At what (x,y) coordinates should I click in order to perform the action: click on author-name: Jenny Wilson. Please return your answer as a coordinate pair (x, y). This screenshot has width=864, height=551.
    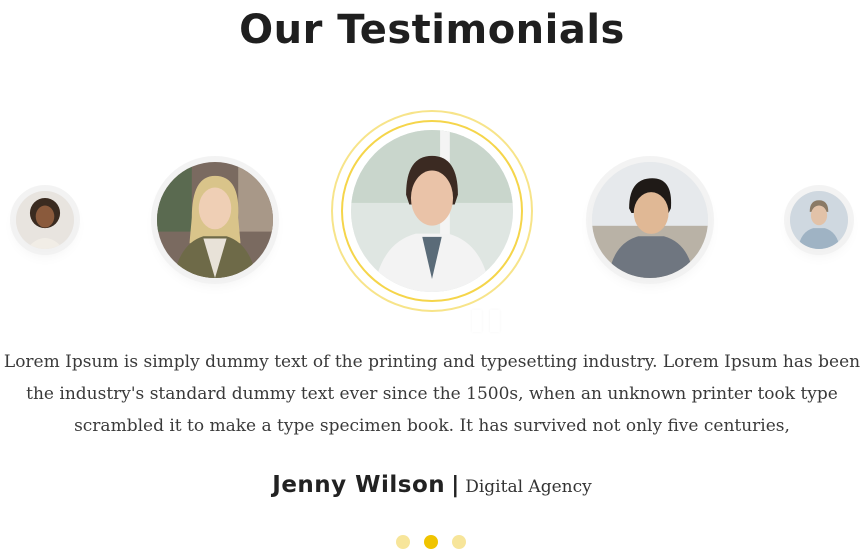
    Looking at the image, I should click on (359, 485).